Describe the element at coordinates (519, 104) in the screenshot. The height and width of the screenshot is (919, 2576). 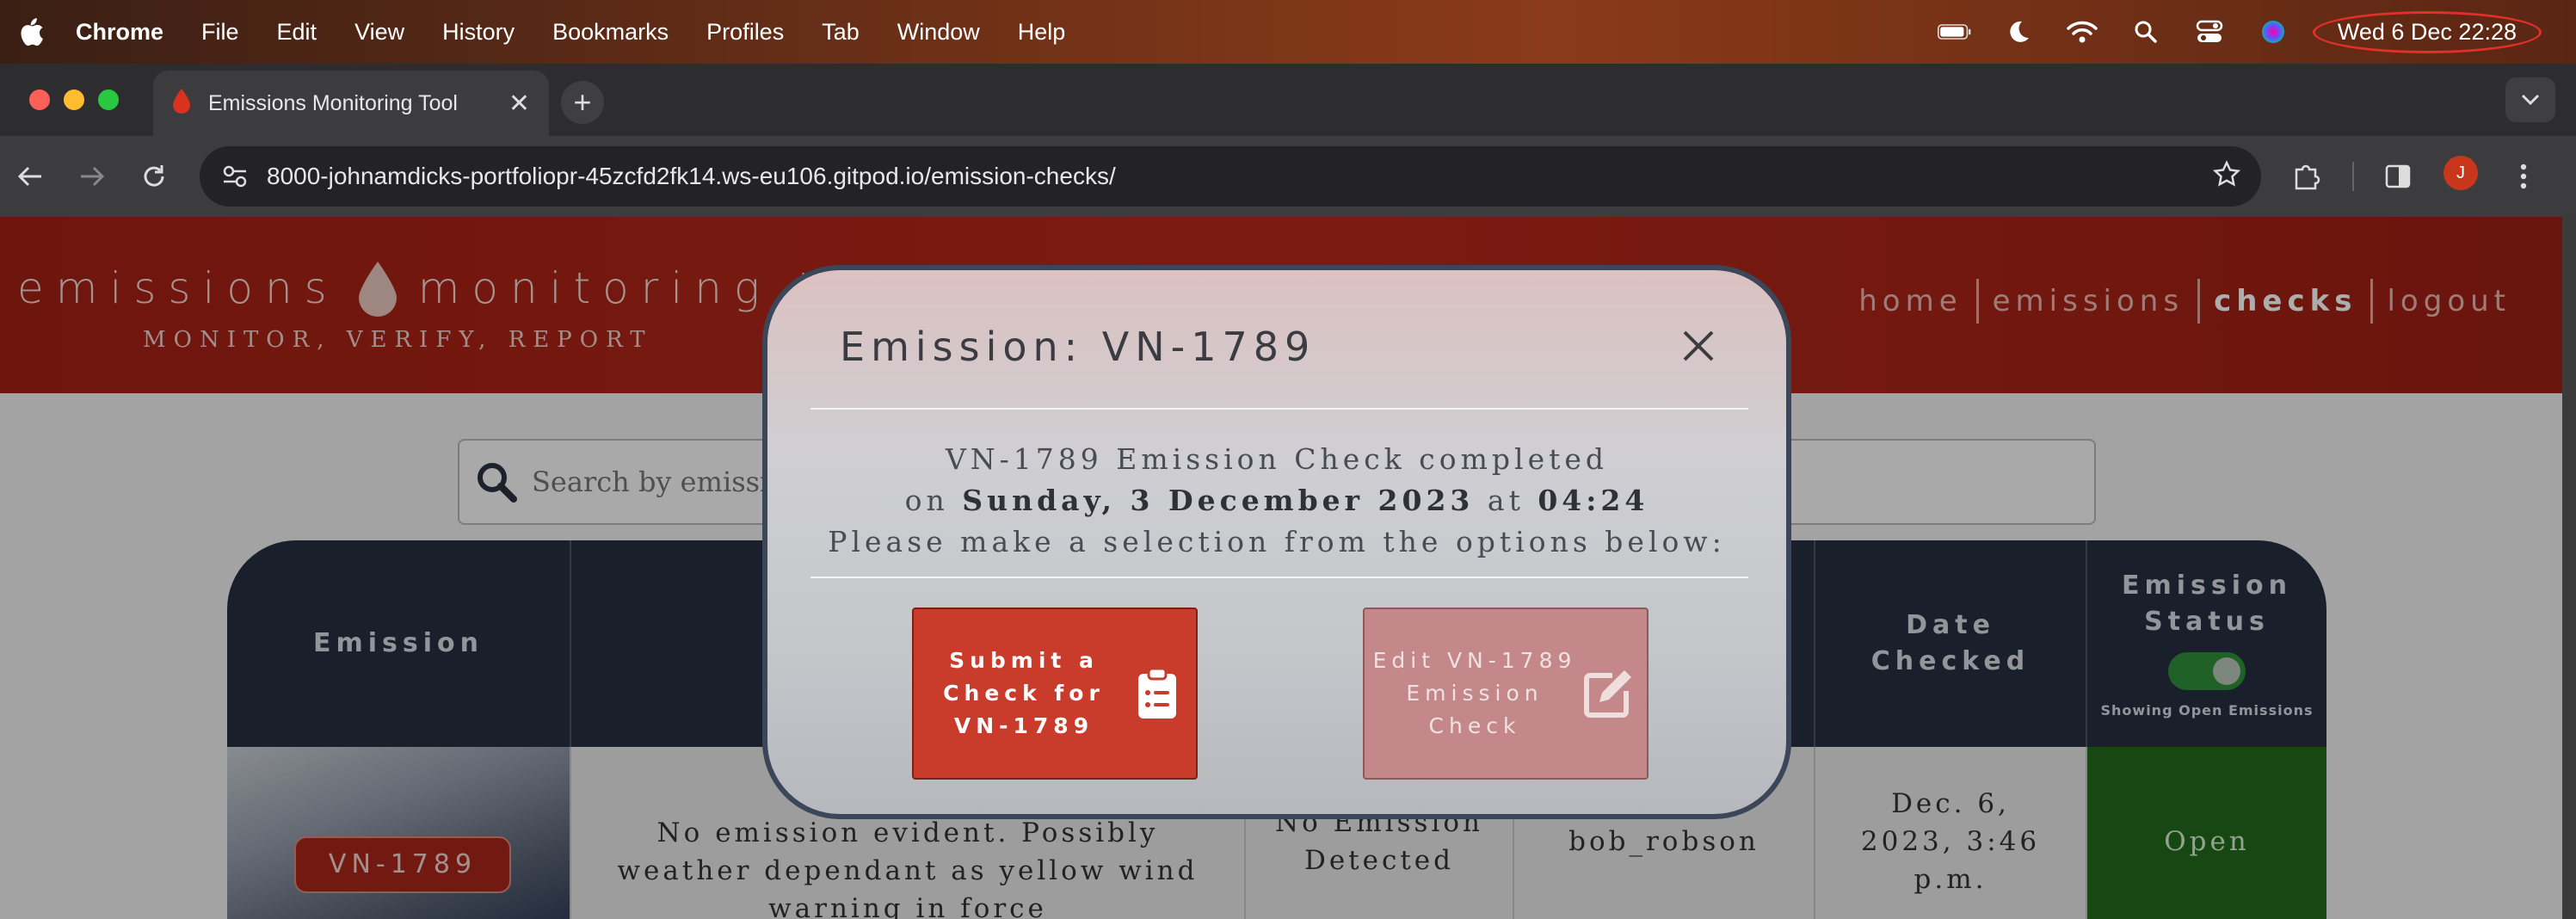
I see `tab-close-icon: ✕` at that location.